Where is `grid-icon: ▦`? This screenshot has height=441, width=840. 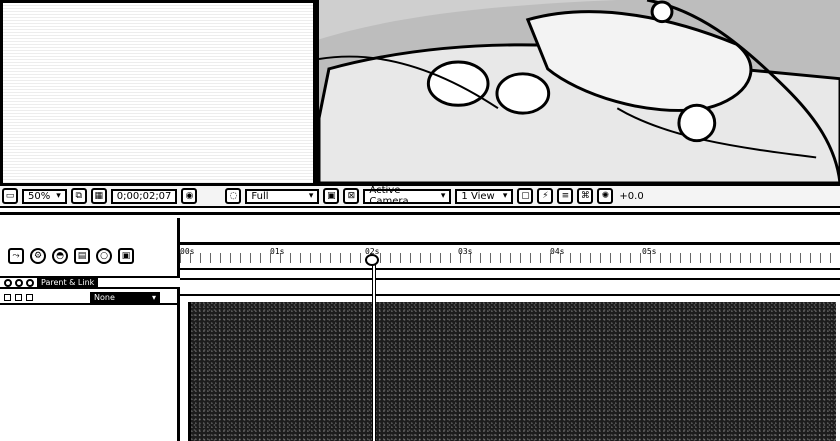
grid-icon: ▦ is located at coordinates (98, 196).